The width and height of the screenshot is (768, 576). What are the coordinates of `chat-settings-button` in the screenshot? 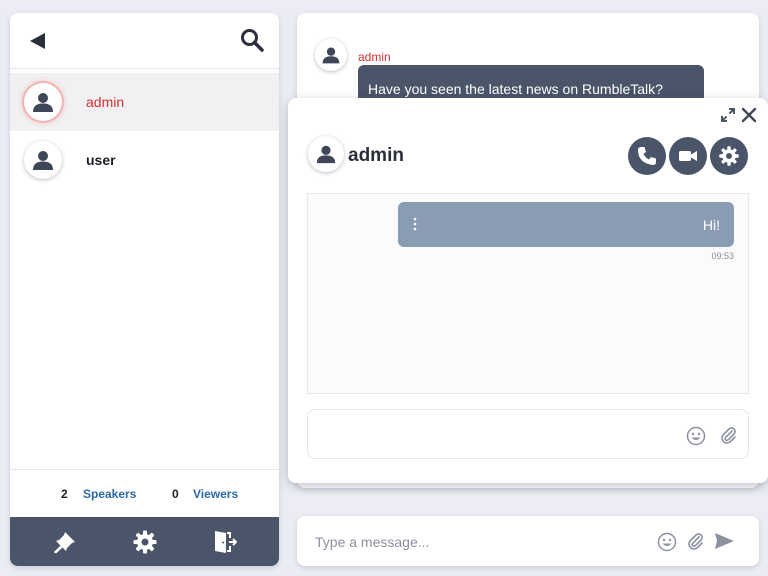 It's located at (729, 156).